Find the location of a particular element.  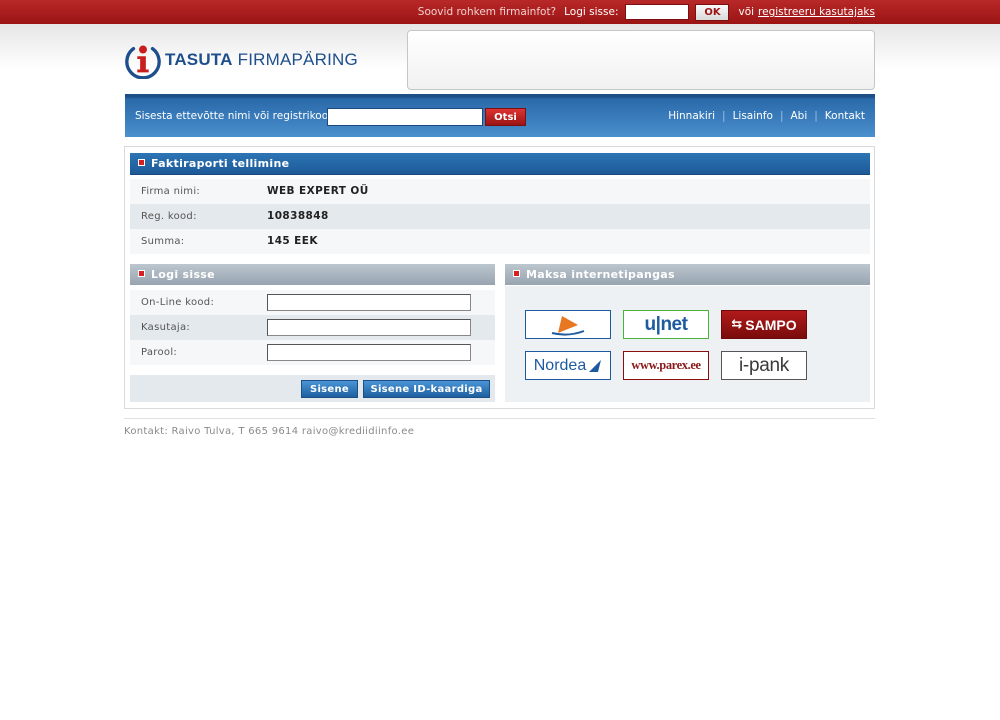

bank-parex: www.parex.ee is located at coordinates (666, 365).